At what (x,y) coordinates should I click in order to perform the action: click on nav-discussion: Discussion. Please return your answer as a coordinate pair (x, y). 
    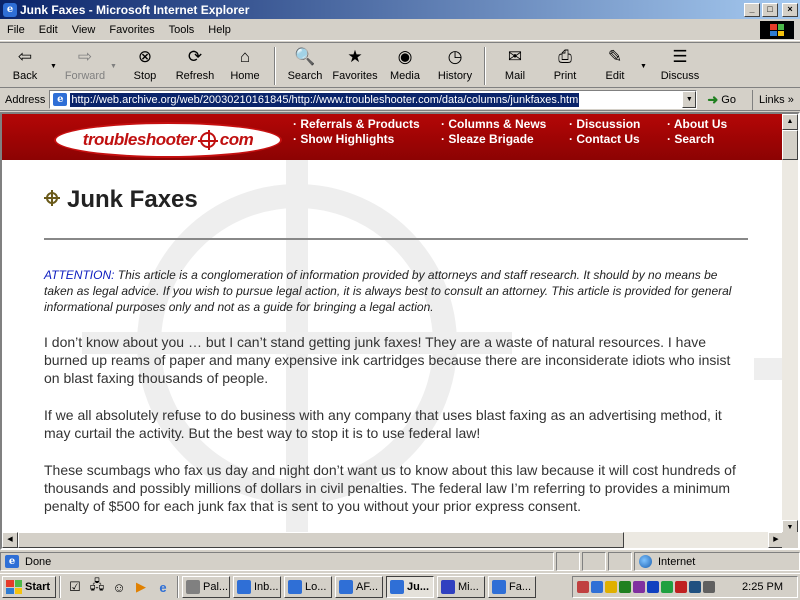
    Looking at the image, I should click on (604, 124).